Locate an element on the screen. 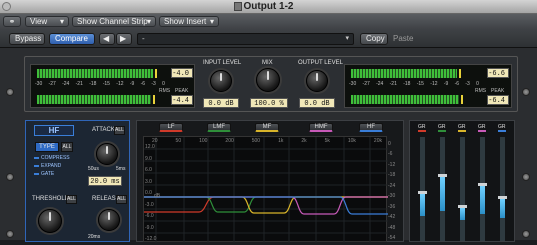  band-tab-lf: LF is located at coordinates (171, 127).